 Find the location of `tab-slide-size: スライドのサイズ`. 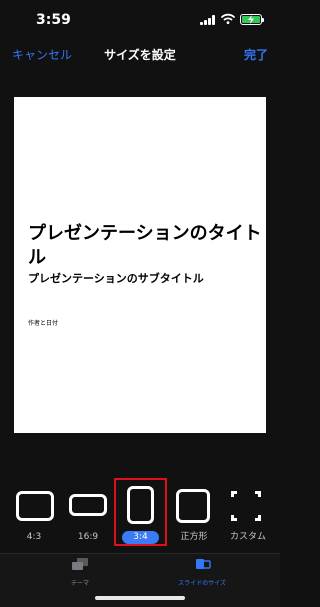

tab-slide-size: スライドのサイズ is located at coordinates (202, 571).